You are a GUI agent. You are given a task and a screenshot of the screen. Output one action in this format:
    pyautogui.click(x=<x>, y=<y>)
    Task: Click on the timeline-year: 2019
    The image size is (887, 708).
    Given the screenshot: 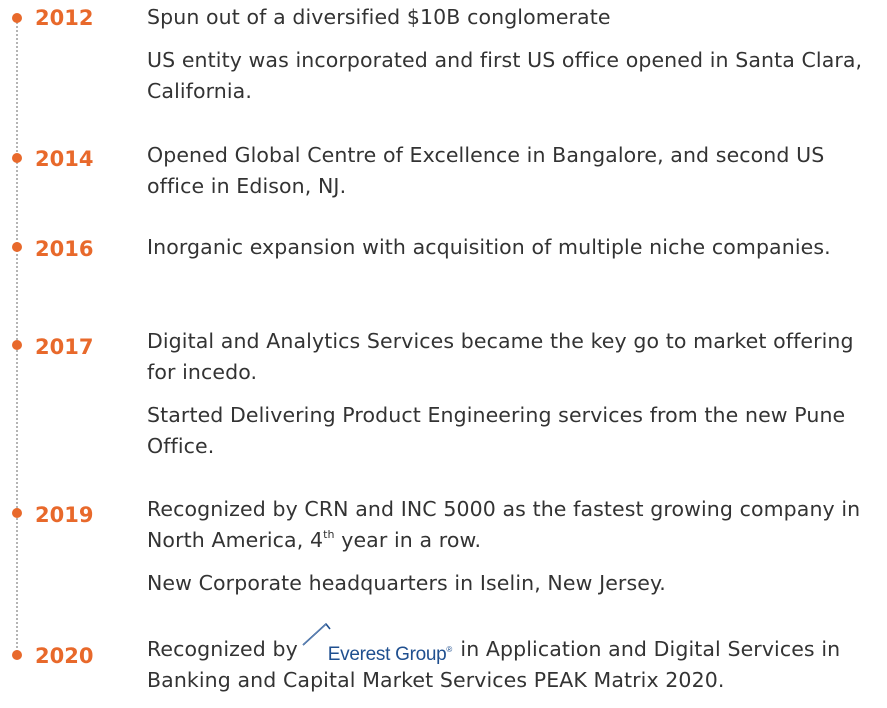 What is the action you would take?
    pyautogui.click(x=64, y=515)
    